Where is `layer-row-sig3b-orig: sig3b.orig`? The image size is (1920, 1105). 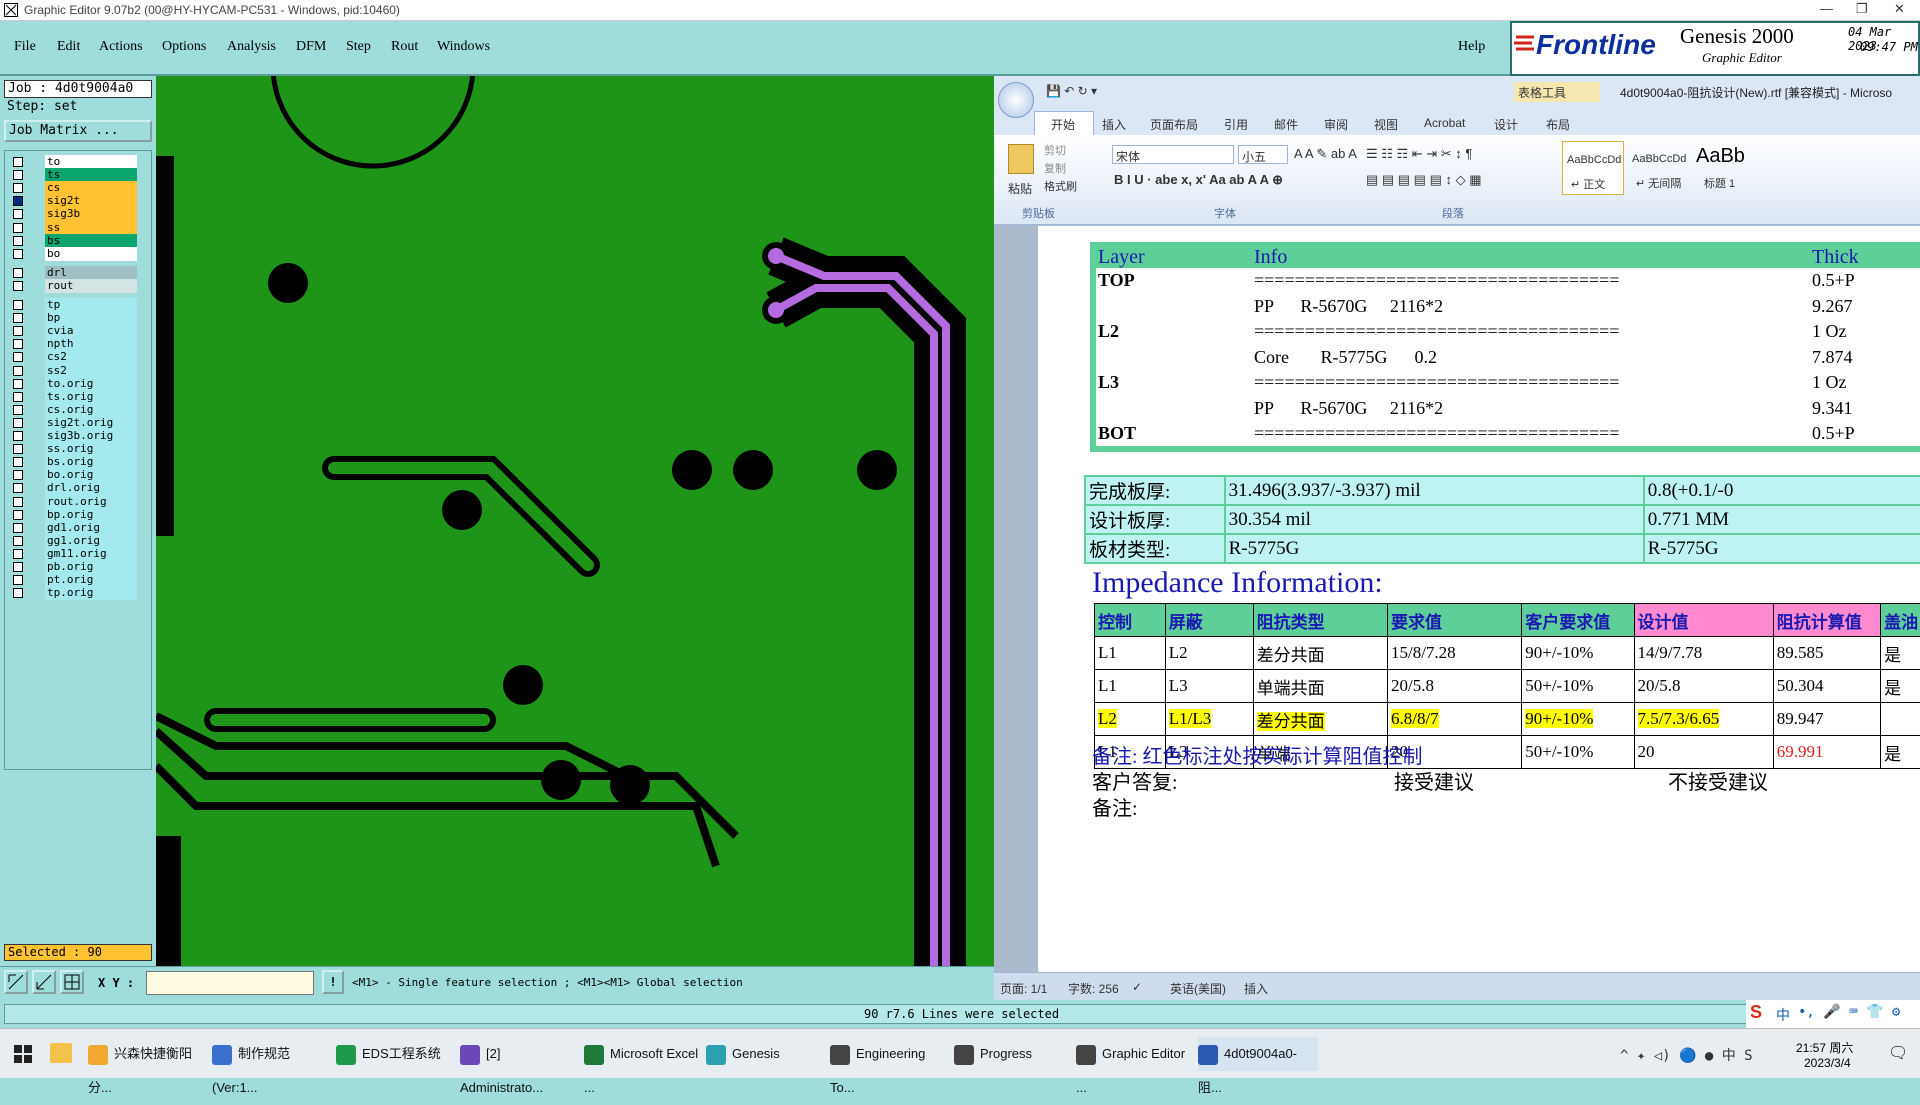
layer-row-sig3b-orig: sig3b.orig is located at coordinates (71, 436).